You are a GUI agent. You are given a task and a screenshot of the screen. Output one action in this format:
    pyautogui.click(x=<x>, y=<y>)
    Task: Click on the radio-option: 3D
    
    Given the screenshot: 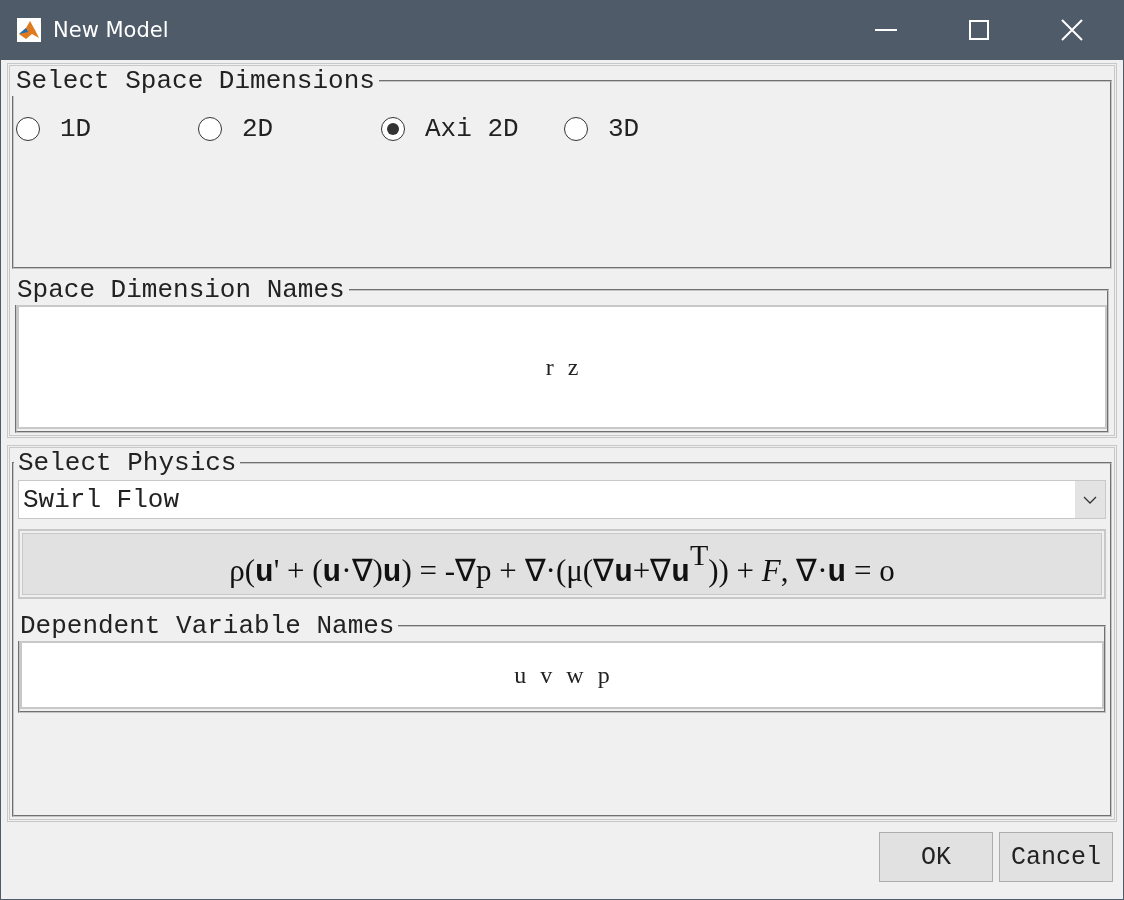 What is the action you would take?
    pyautogui.click(x=835, y=129)
    